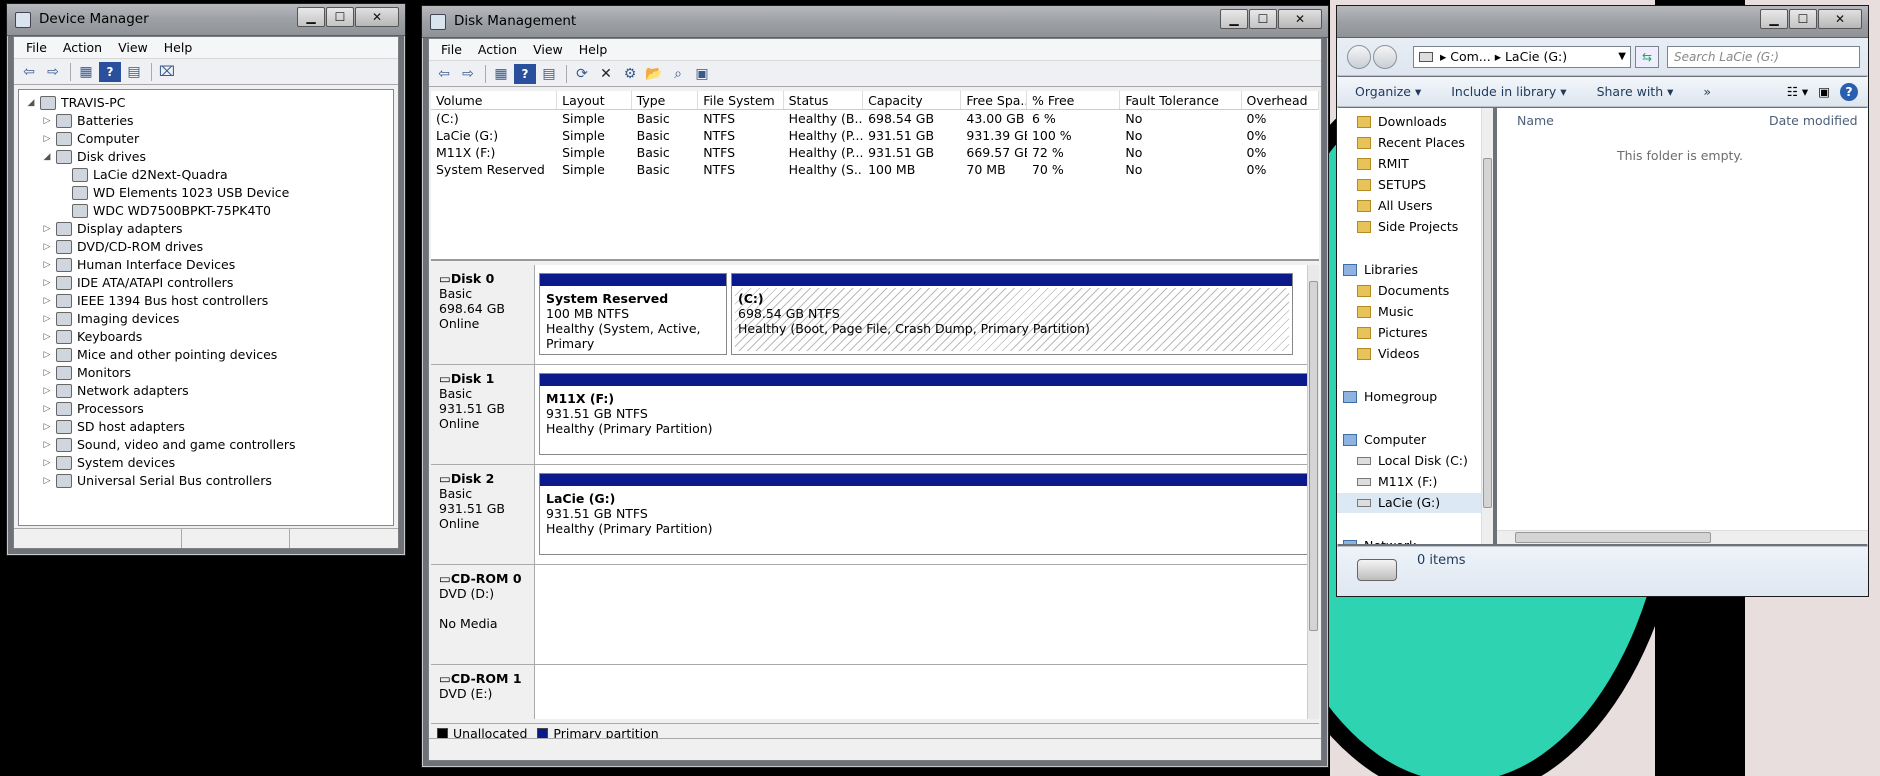 The image size is (1880, 776). What do you see at coordinates (156, 481) in the screenshot?
I see `tree-item: ▷ Universal Serial Bus controllers` at bounding box center [156, 481].